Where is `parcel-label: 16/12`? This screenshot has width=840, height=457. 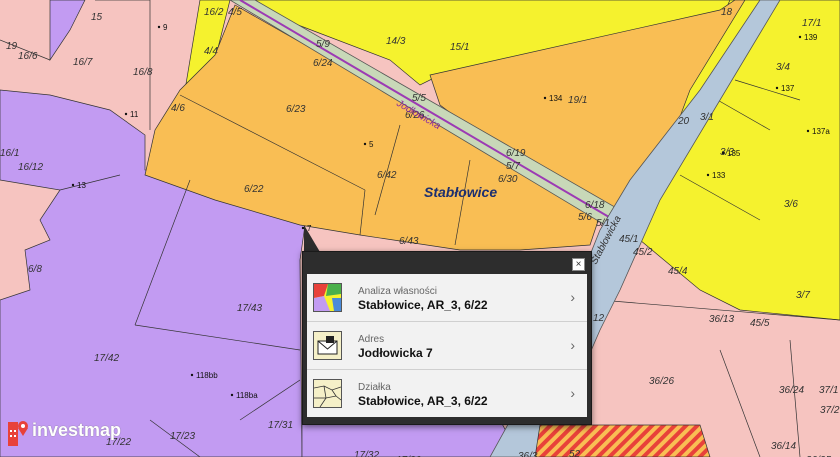
parcel-label: 16/12 is located at coordinates (30, 167).